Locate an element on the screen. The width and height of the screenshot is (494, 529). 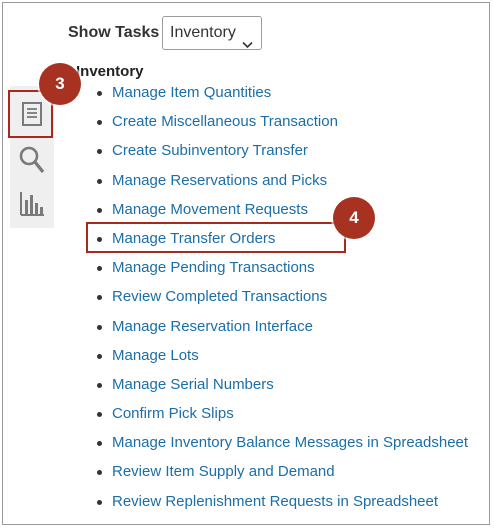
transfer-orders-highlight is located at coordinates (216, 237).